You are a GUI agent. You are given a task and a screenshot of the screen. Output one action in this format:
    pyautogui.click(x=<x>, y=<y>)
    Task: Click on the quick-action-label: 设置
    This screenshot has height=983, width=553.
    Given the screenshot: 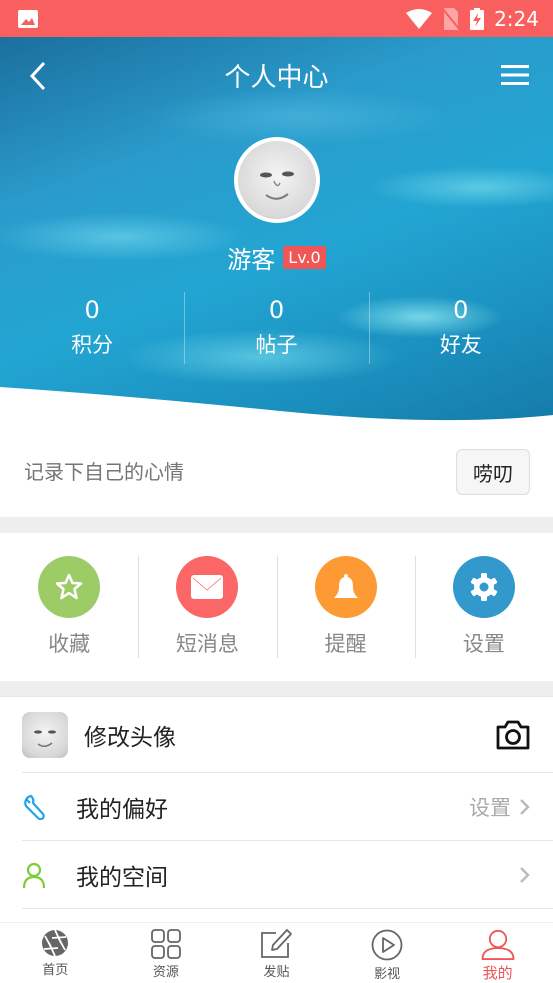 What is the action you would take?
    pyautogui.click(x=483, y=644)
    